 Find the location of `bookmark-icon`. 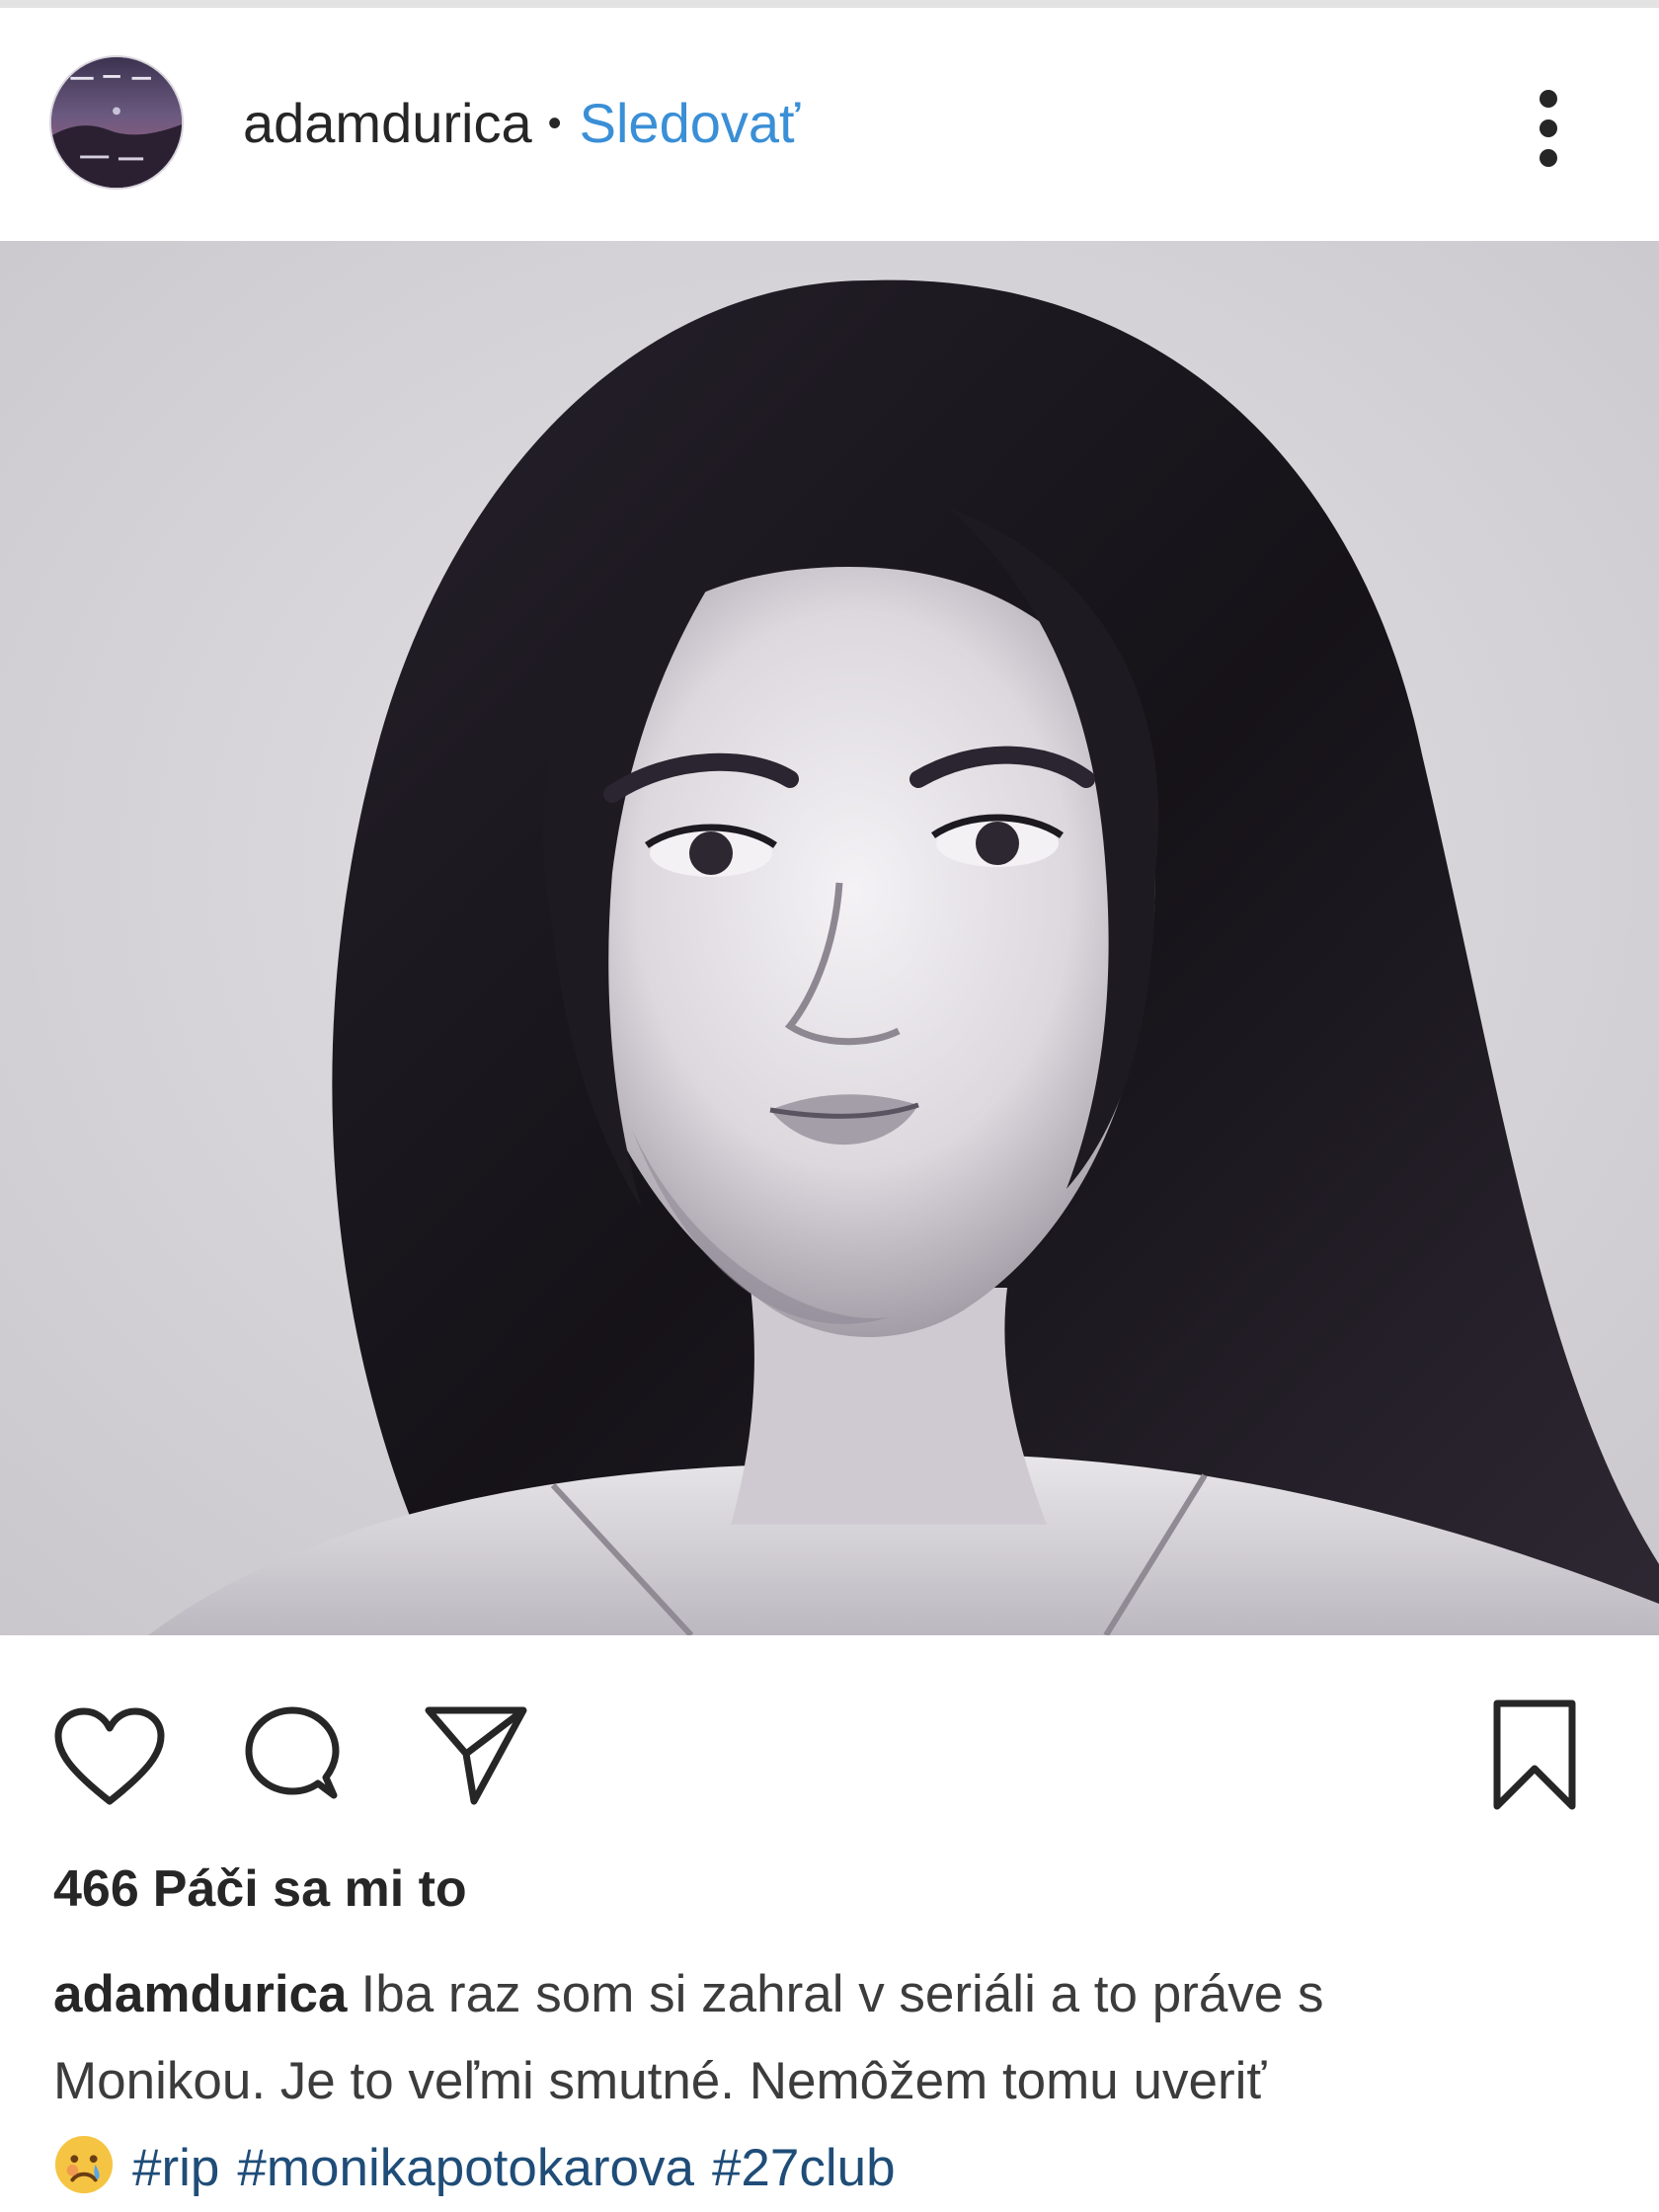

bookmark-icon is located at coordinates (1535, 1755).